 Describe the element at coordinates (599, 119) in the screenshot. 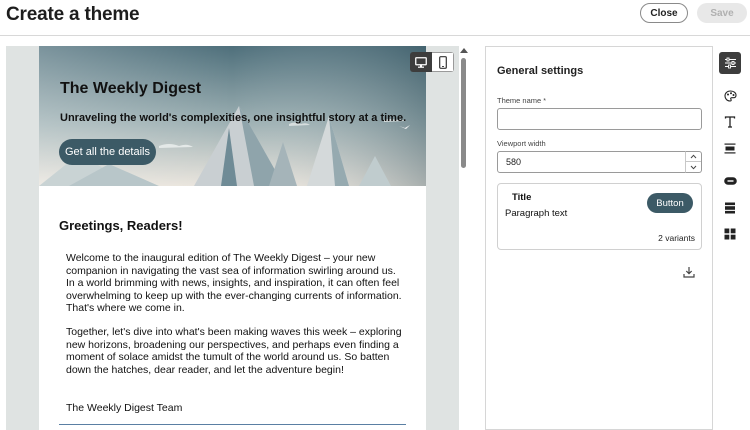

I see `theme-name-input` at that location.